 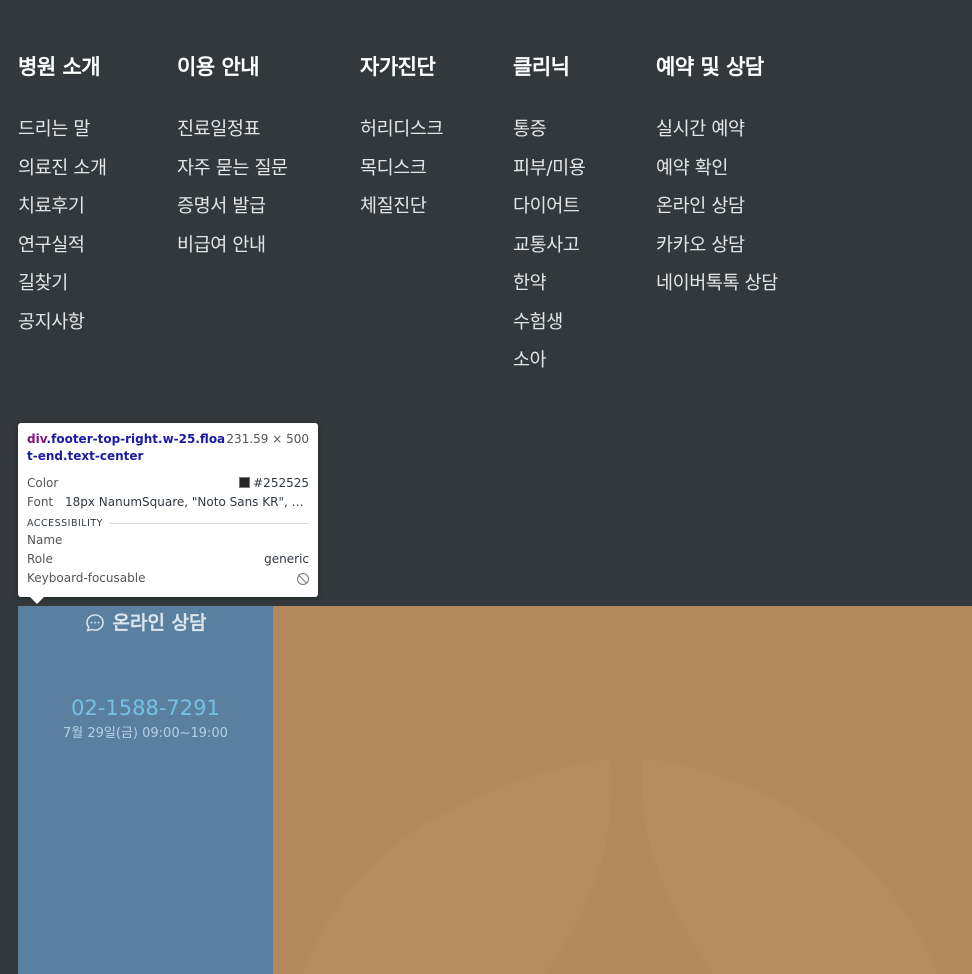 What do you see at coordinates (549, 284) in the screenshot?
I see `footer-nav-link: 한약` at bounding box center [549, 284].